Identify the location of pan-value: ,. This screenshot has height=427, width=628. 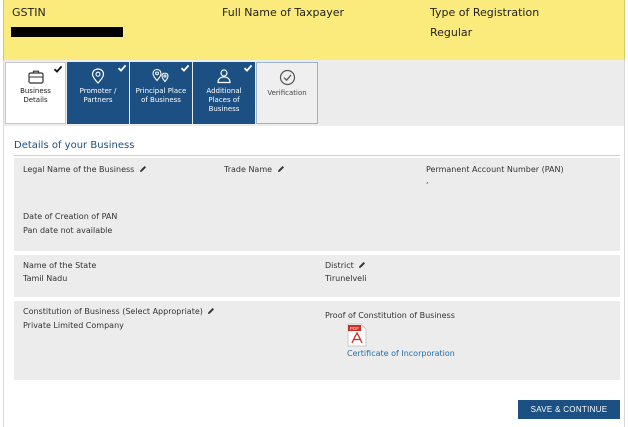
(427, 180).